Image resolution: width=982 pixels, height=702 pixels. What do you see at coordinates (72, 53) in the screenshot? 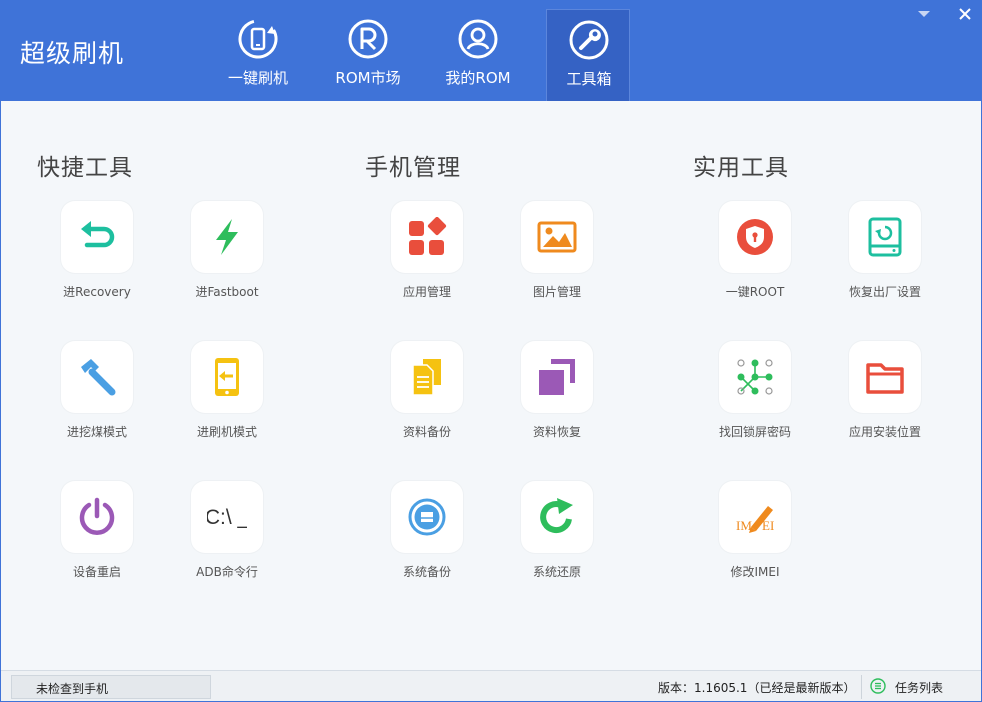
I see `app-title: 超级刷机` at bounding box center [72, 53].